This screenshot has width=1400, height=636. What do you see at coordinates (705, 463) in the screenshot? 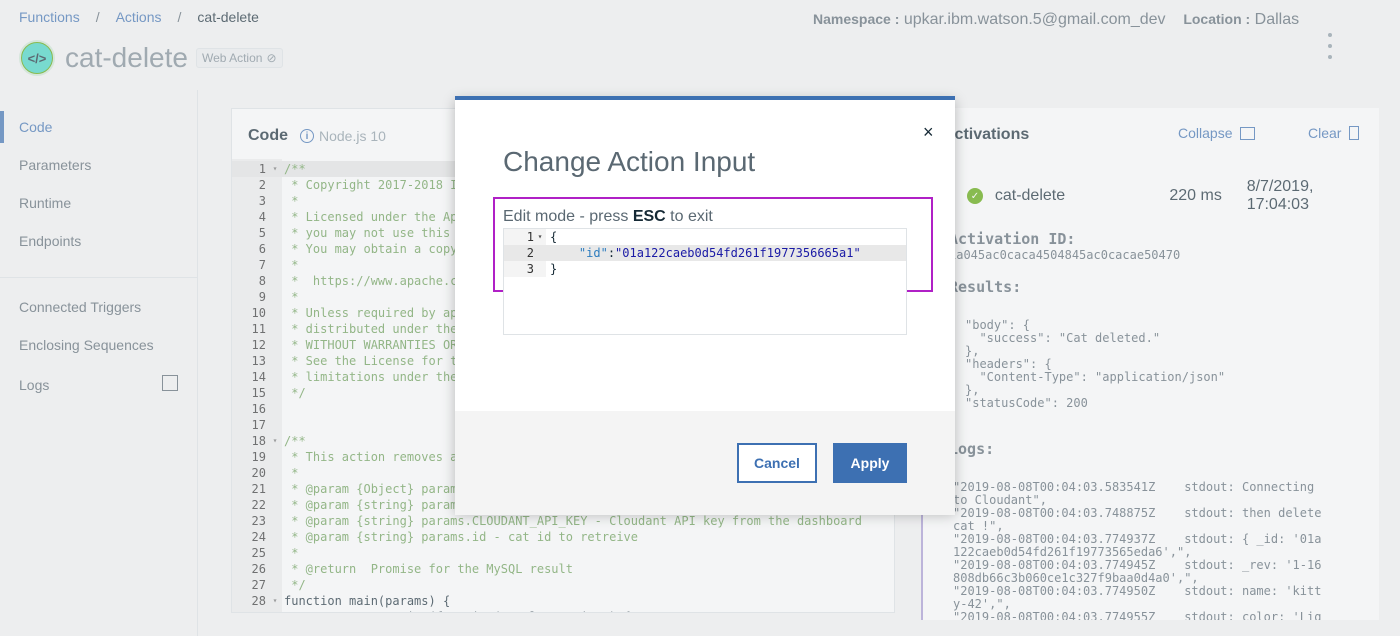
I see `modal-footer: Cancel Apply` at bounding box center [705, 463].